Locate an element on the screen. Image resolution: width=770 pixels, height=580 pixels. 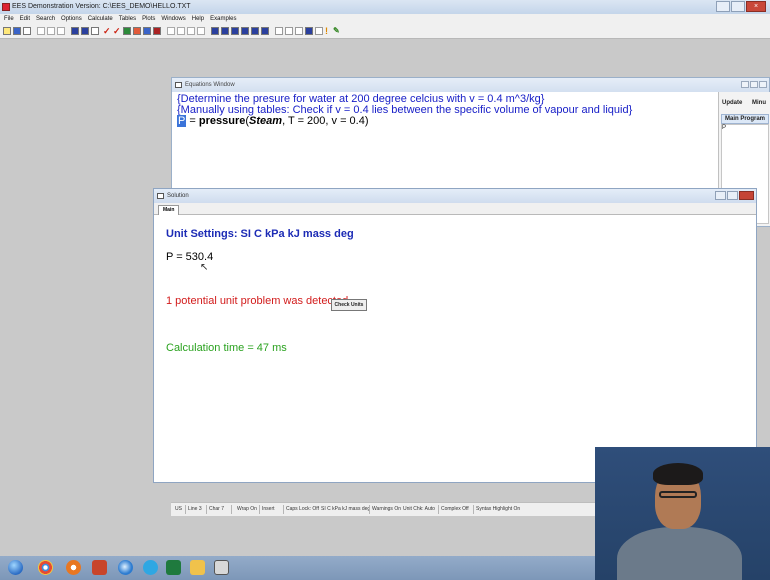
equations-window-controls is located at coordinates (753, 84).